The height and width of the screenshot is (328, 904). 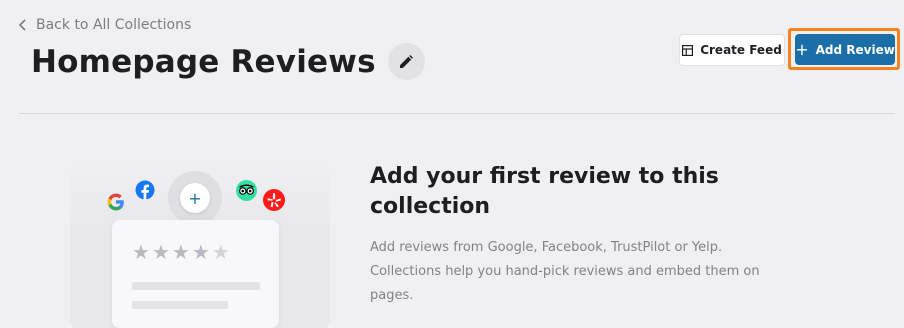 I want to click on empty-state-illustration: + ★ ★ ★ ★ ★, so click(x=200, y=244).